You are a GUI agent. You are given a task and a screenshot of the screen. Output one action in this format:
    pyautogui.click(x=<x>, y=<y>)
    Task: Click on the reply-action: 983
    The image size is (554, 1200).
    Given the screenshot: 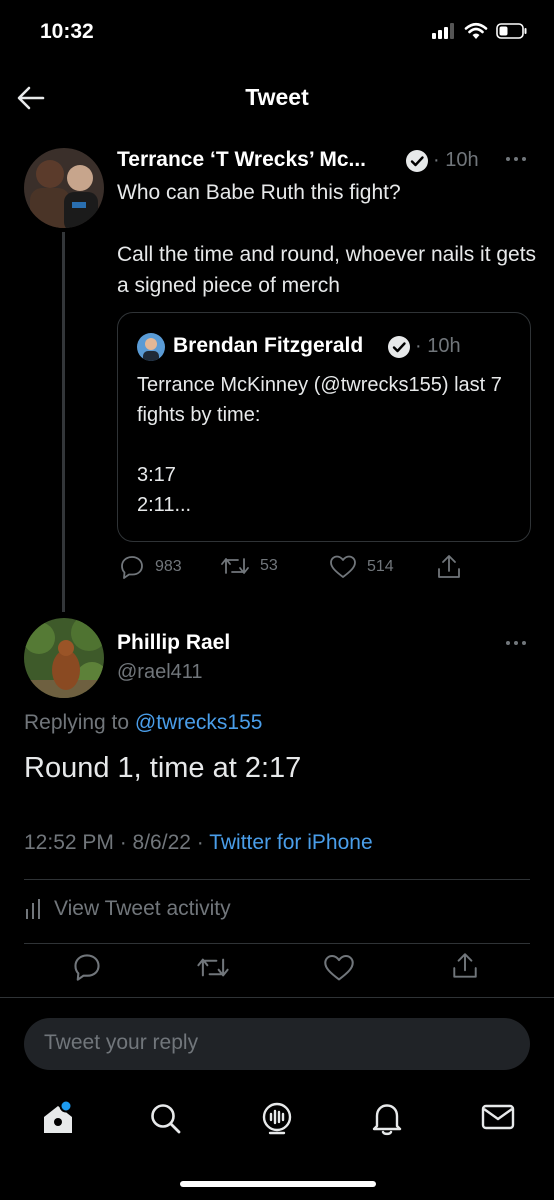 What is the action you would take?
    pyautogui.click(x=150, y=567)
    